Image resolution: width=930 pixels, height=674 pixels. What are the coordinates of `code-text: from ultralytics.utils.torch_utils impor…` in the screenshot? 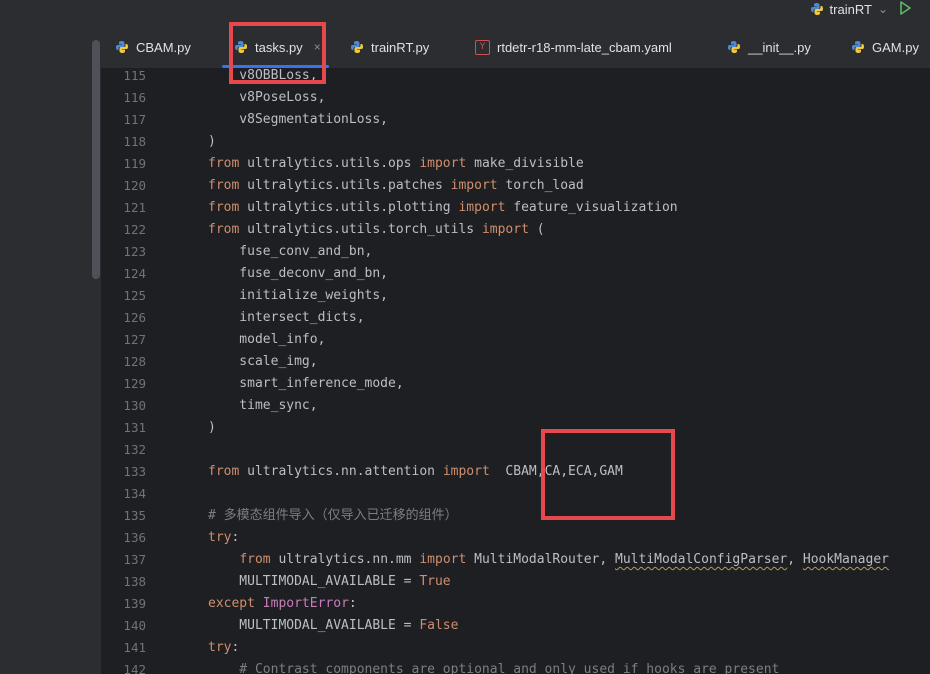 It's located at (376, 229).